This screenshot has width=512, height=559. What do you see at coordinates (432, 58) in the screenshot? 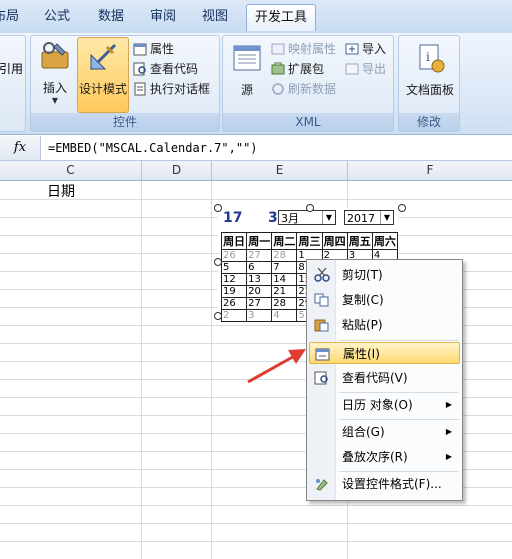
I see `document-panel-icon: i` at bounding box center [432, 58].